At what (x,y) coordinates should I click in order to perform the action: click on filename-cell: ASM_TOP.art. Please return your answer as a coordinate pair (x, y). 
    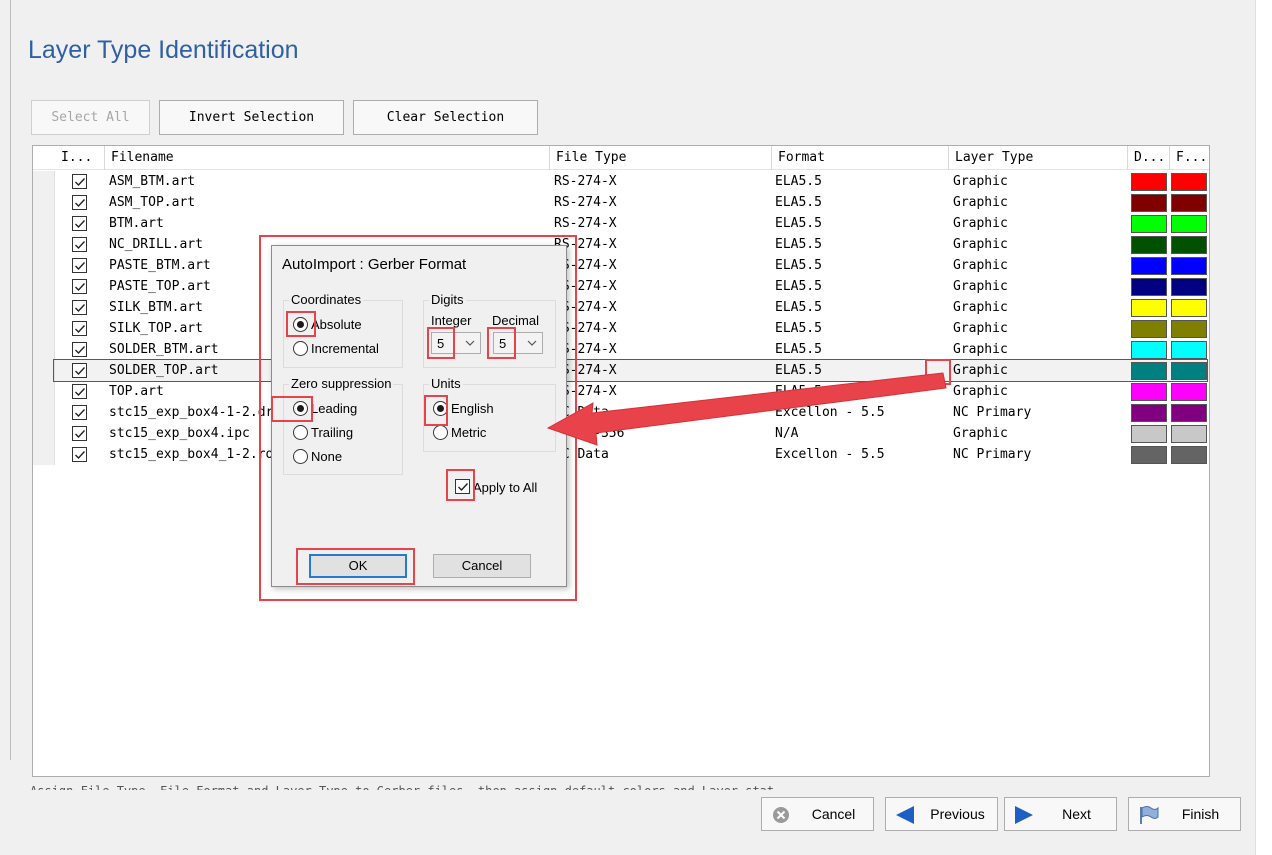
    Looking at the image, I should click on (152, 202).